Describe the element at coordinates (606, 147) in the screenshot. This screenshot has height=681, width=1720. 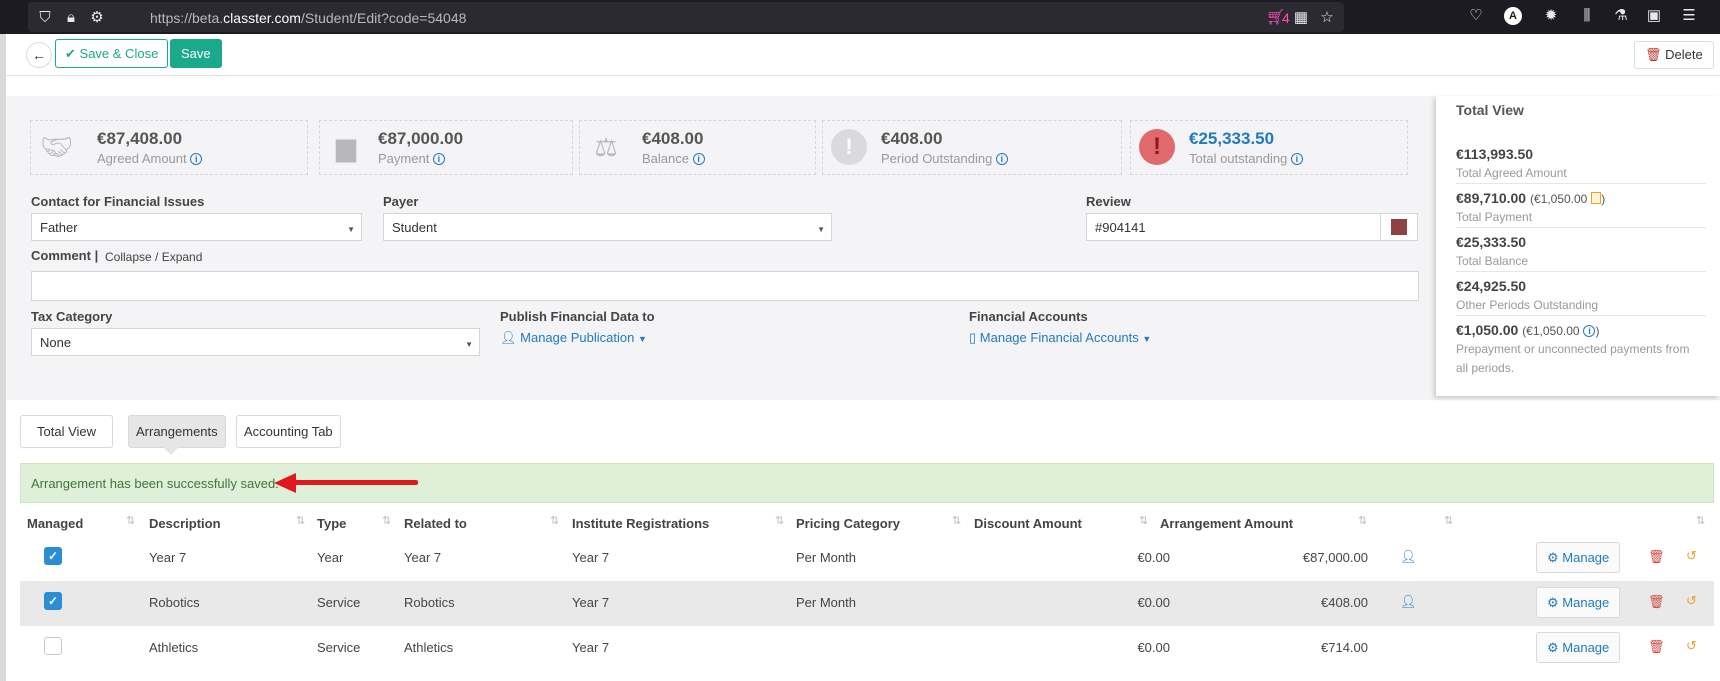
I see `scales-icon: ⚖︎` at that location.